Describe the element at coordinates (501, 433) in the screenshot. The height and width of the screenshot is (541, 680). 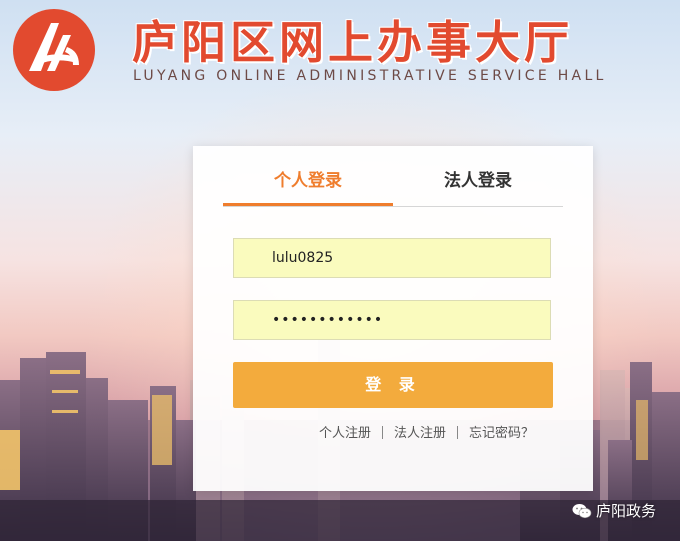
I see `forgot-password-link: 忘记密码？` at that location.